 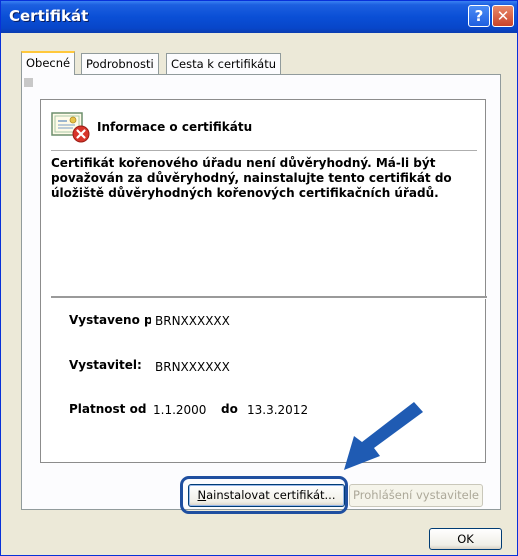 I want to click on validity-label: Platnost od, so click(x=108, y=409).